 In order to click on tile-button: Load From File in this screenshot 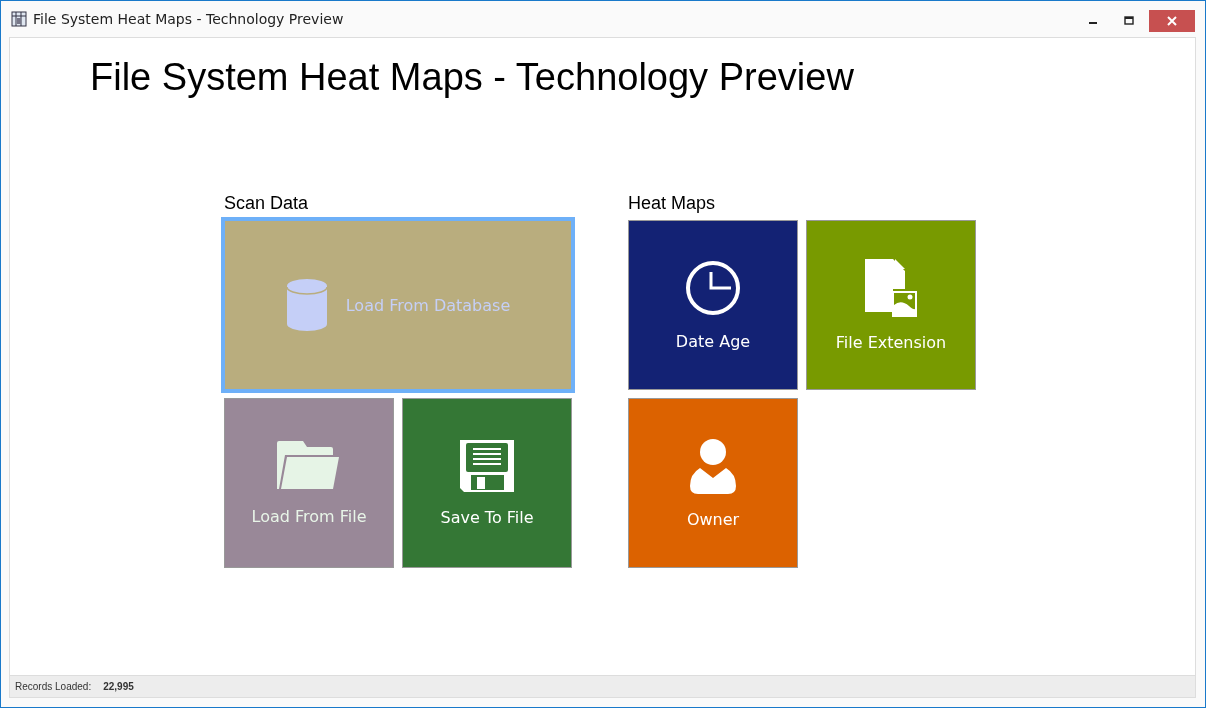, I will do `click(309, 483)`.